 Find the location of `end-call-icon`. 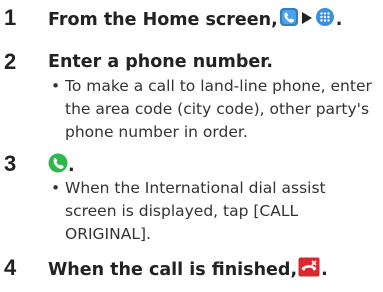

end-call-icon is located at coordinates (309, 270).